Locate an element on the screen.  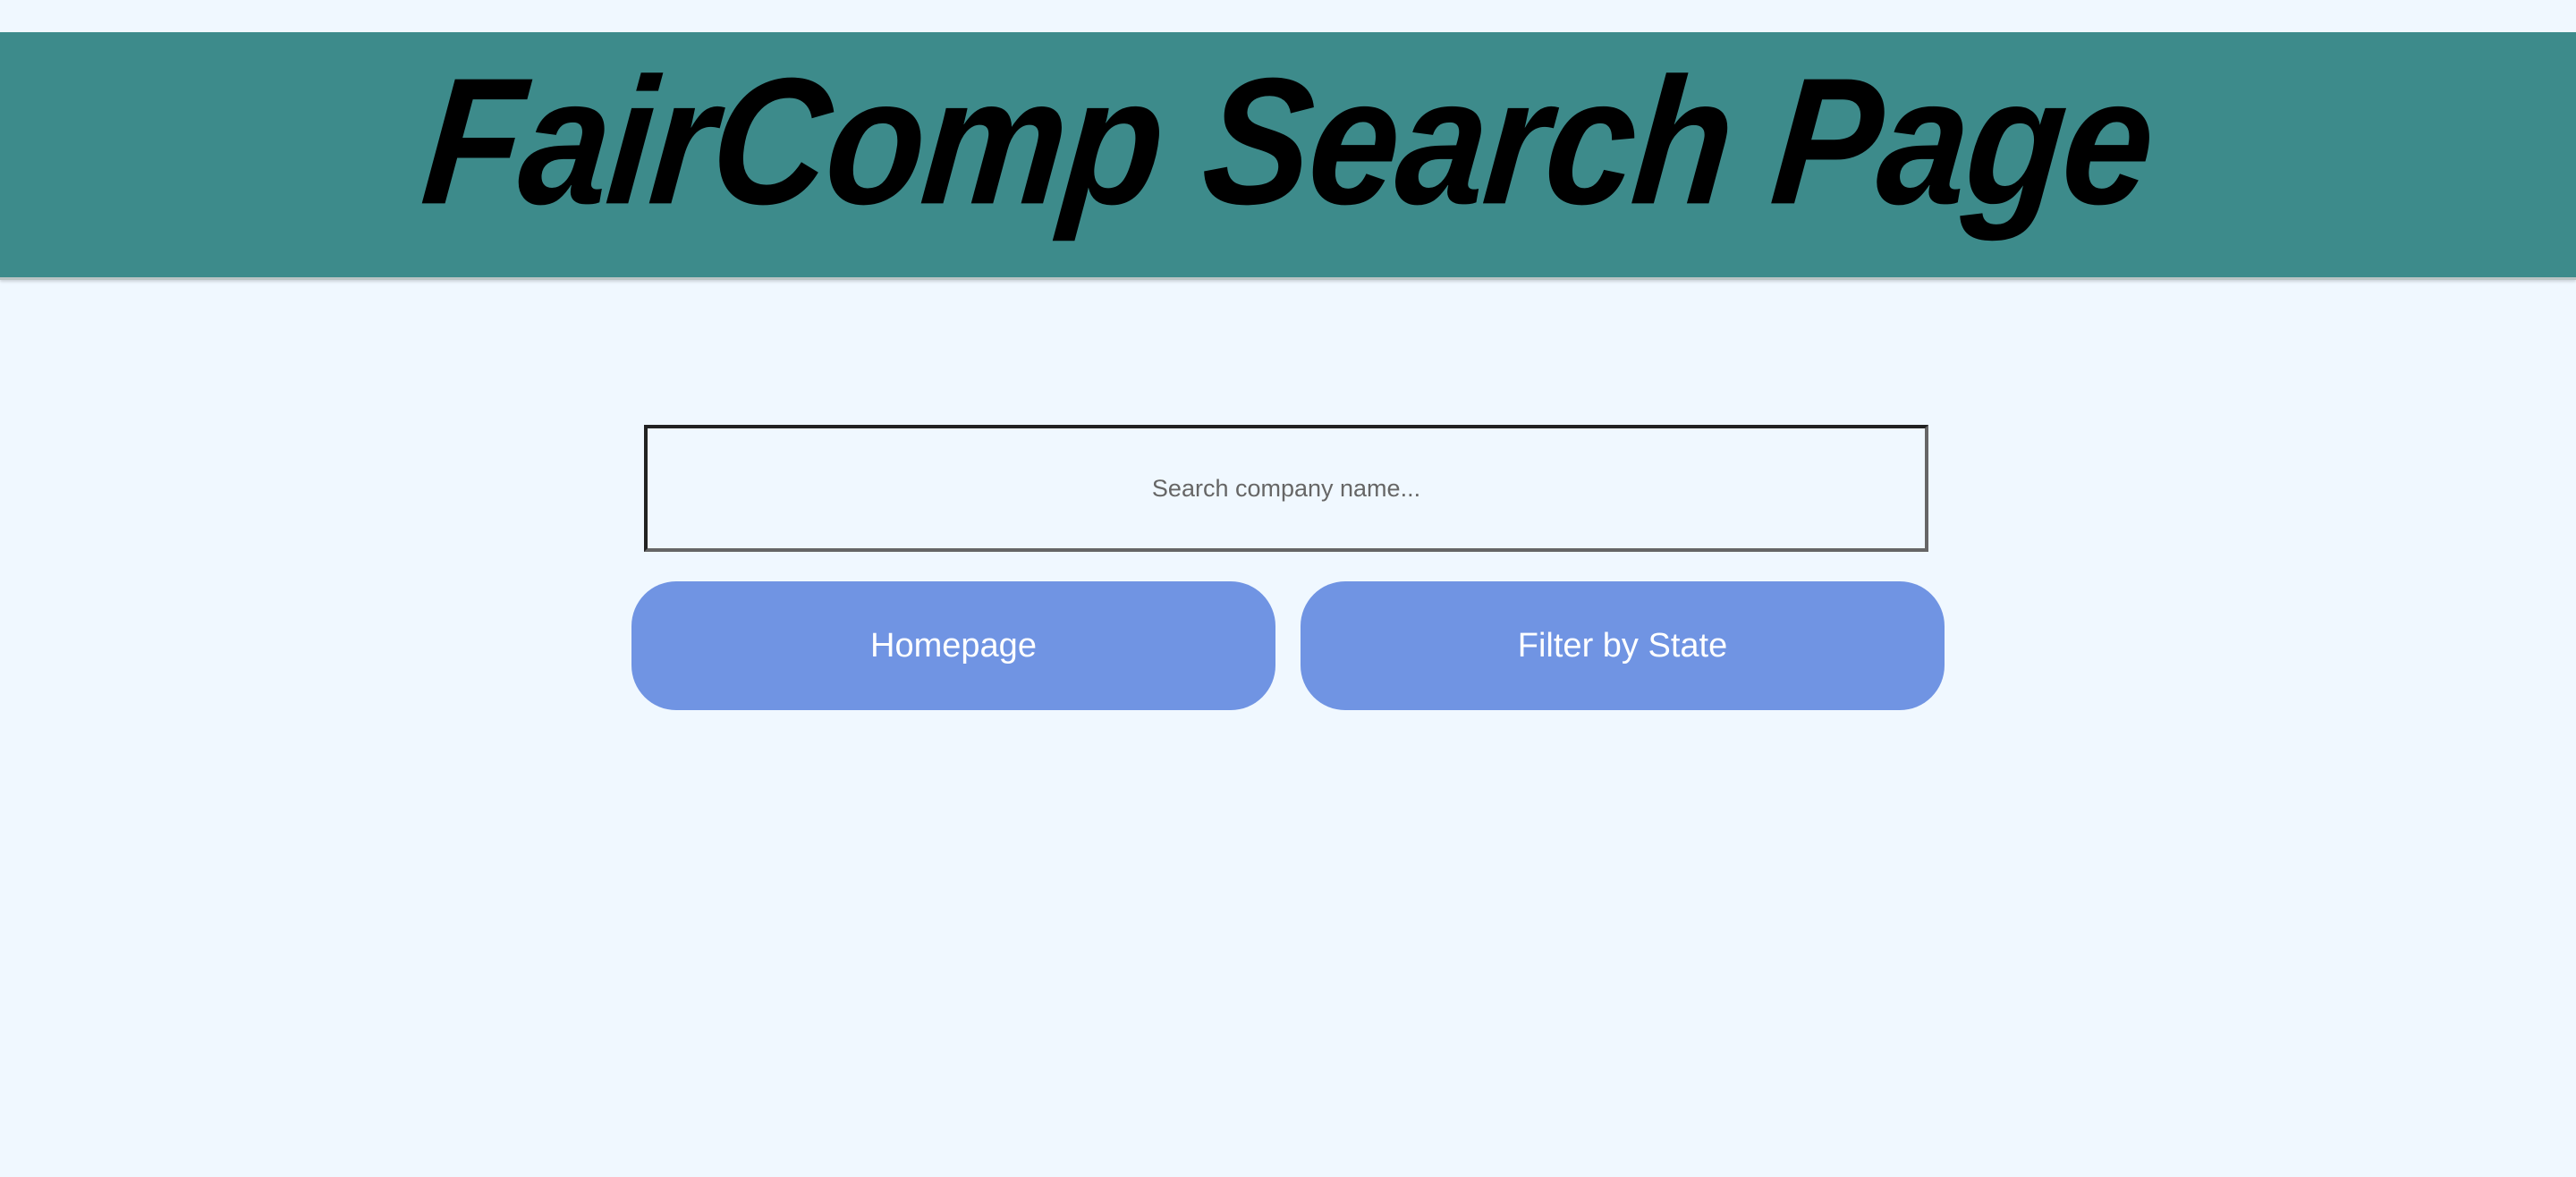
search-input is located at coordinates (1286, 488).